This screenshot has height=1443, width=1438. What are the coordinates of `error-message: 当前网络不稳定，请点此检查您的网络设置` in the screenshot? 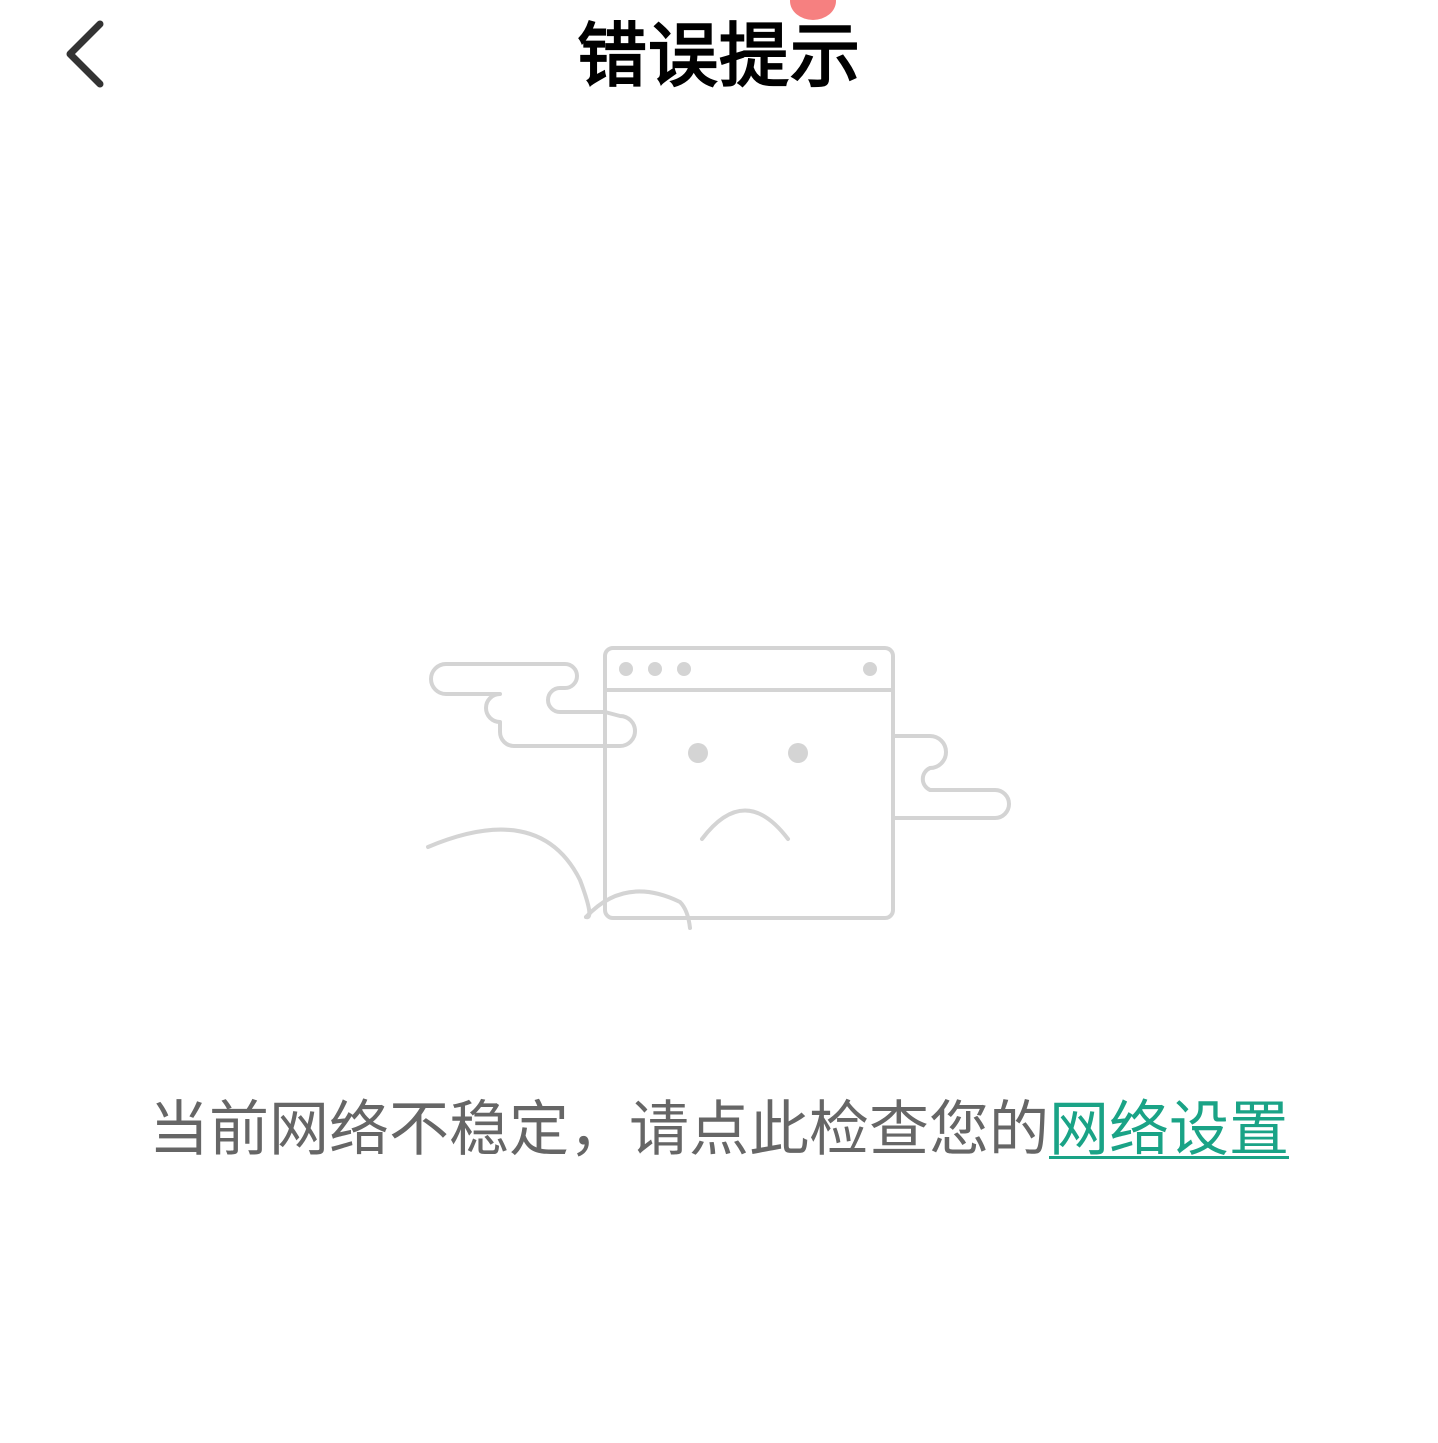 It's located at (719, 1130).